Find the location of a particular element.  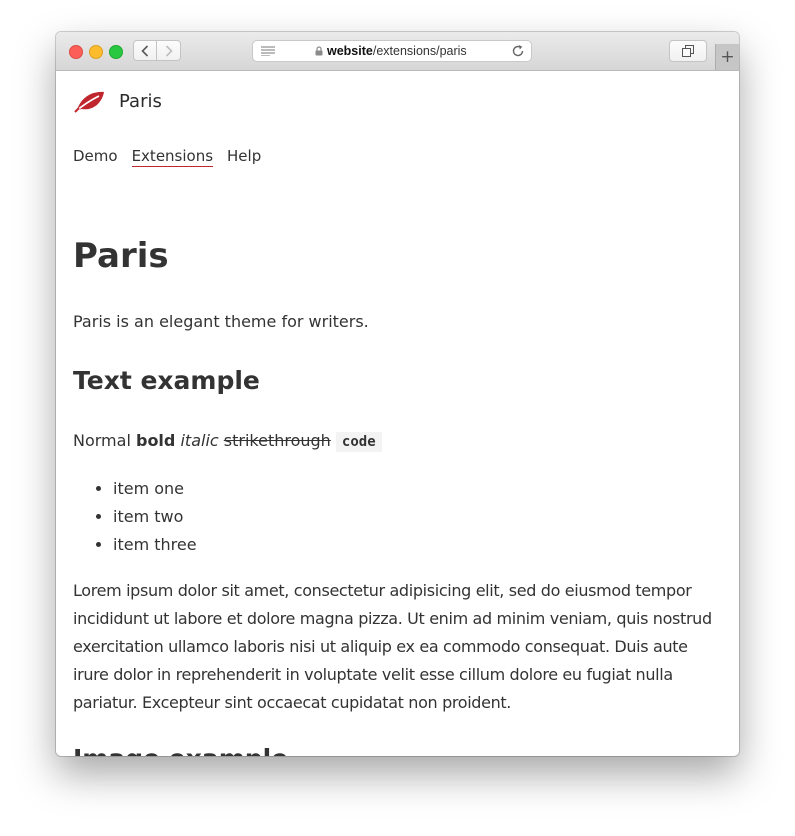

site-header: Paris is located at coordinates (118, 101).